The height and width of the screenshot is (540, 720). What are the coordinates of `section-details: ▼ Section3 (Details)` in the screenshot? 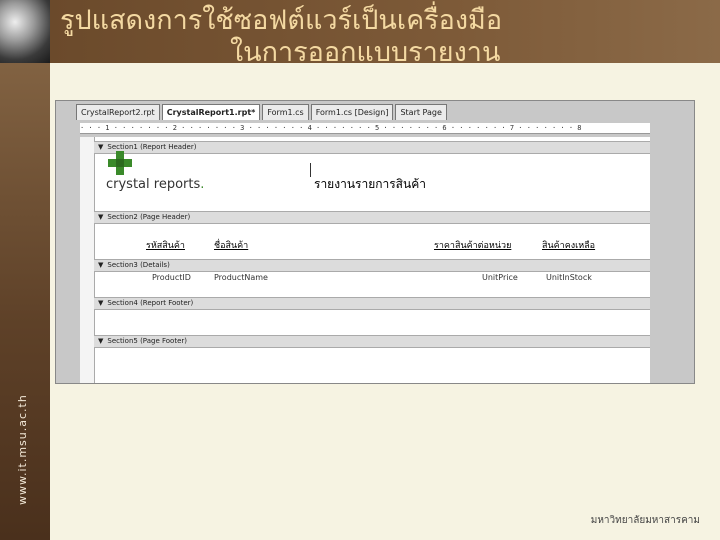 It's located at (372, 265).